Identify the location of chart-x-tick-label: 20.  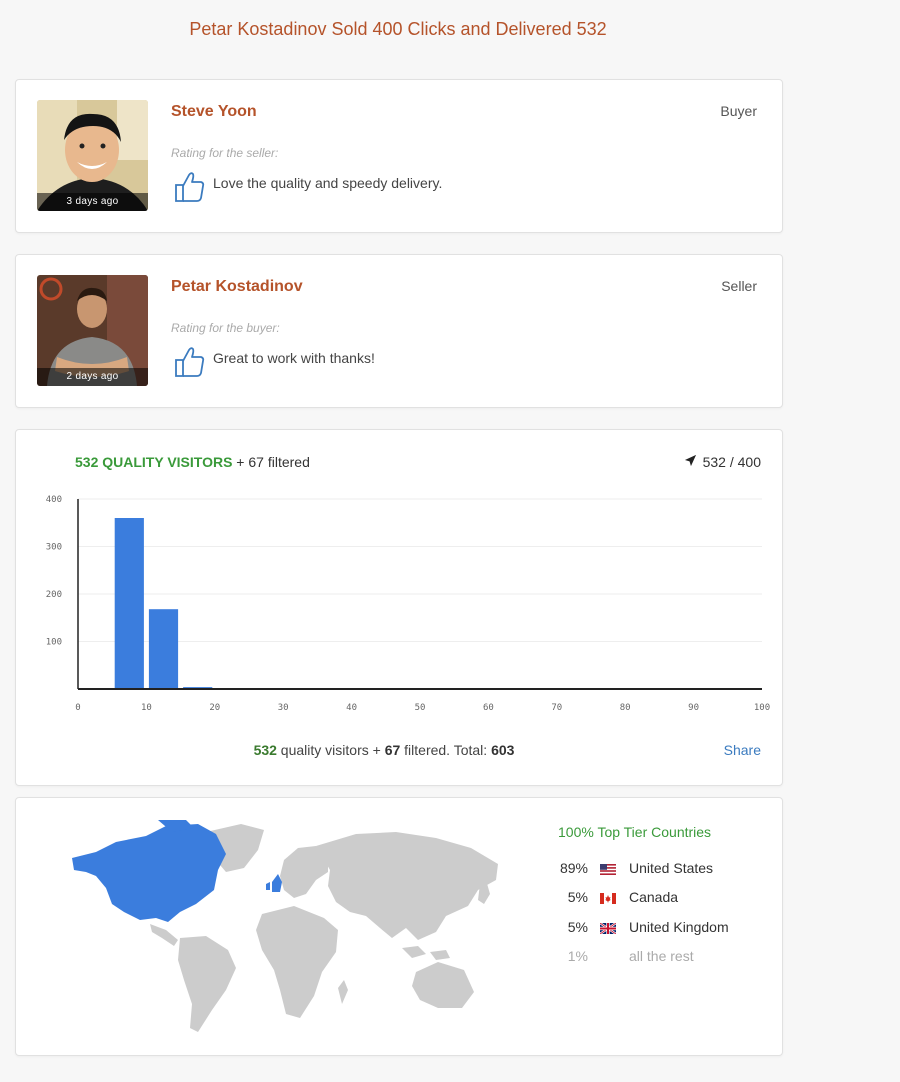
(214, 708).